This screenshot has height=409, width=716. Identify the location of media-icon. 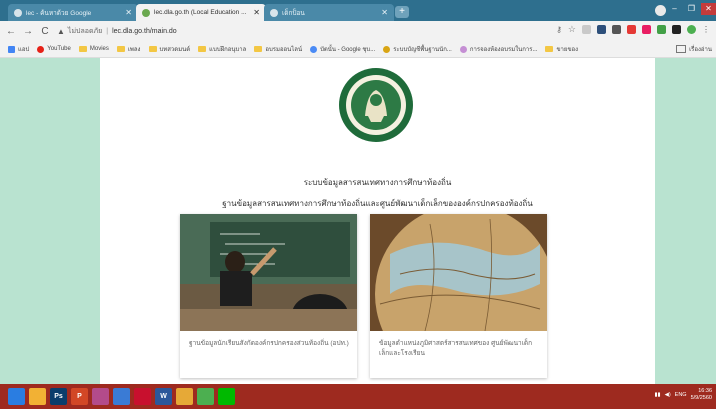
(100, 396).